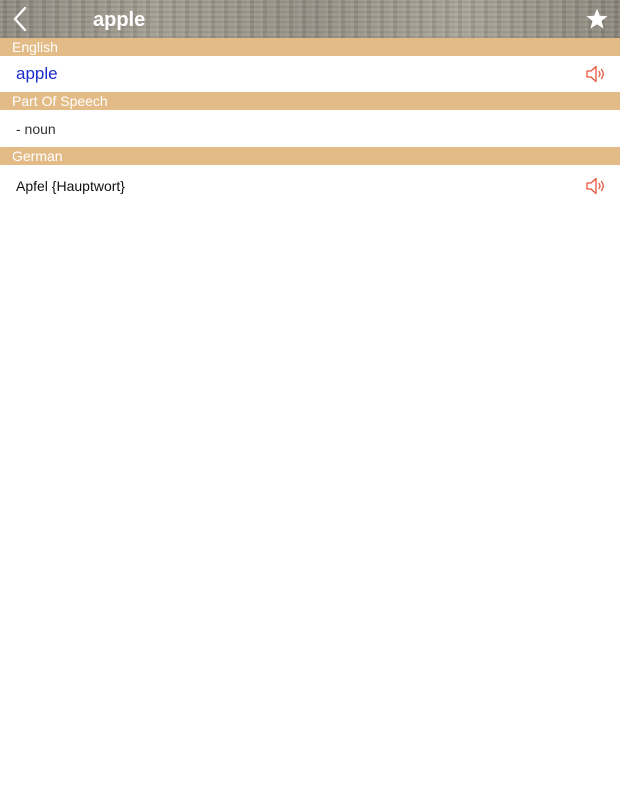 Image resolution: width=620 pixels, height=800 pixels. I want to click on part-of-speech-row: - noun, so click(310, 128).